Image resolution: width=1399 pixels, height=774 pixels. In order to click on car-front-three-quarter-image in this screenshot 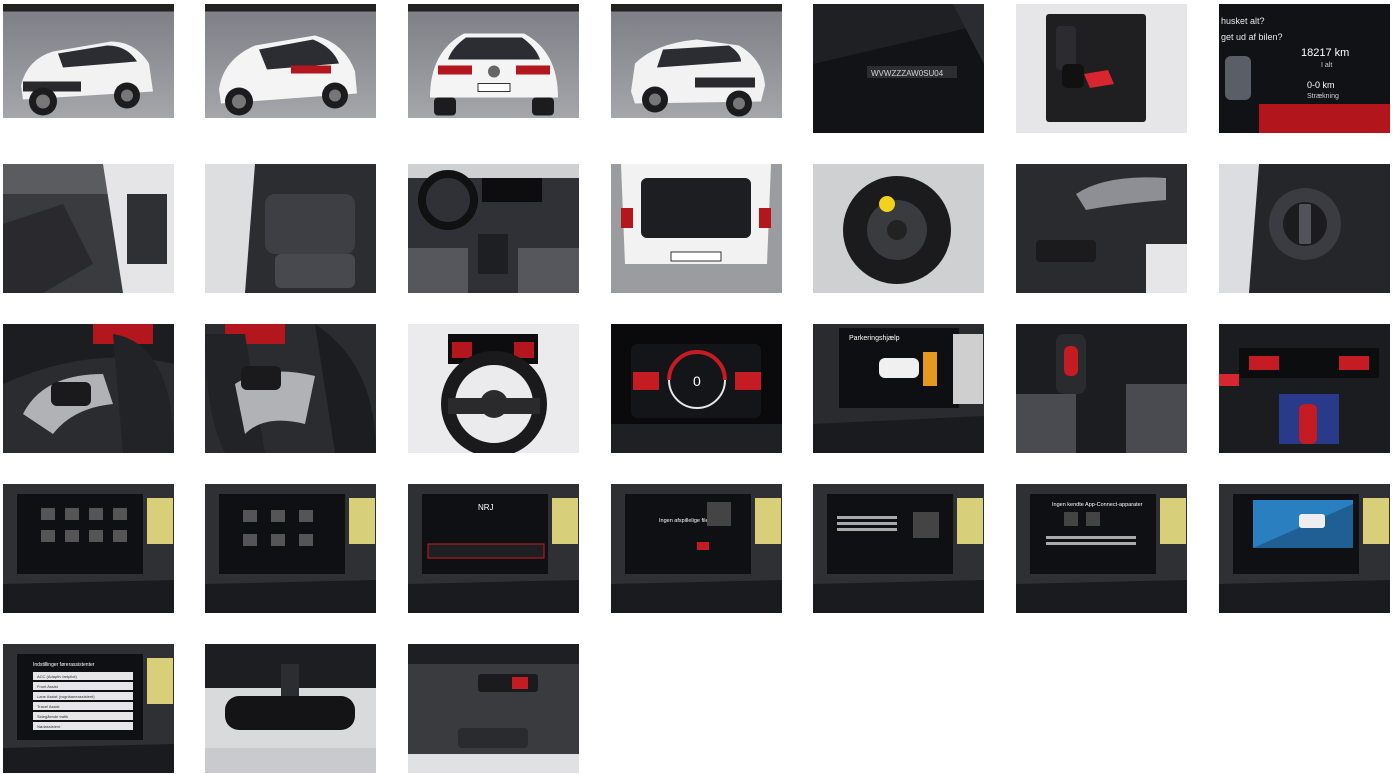, I will do `click(88, 64)`.